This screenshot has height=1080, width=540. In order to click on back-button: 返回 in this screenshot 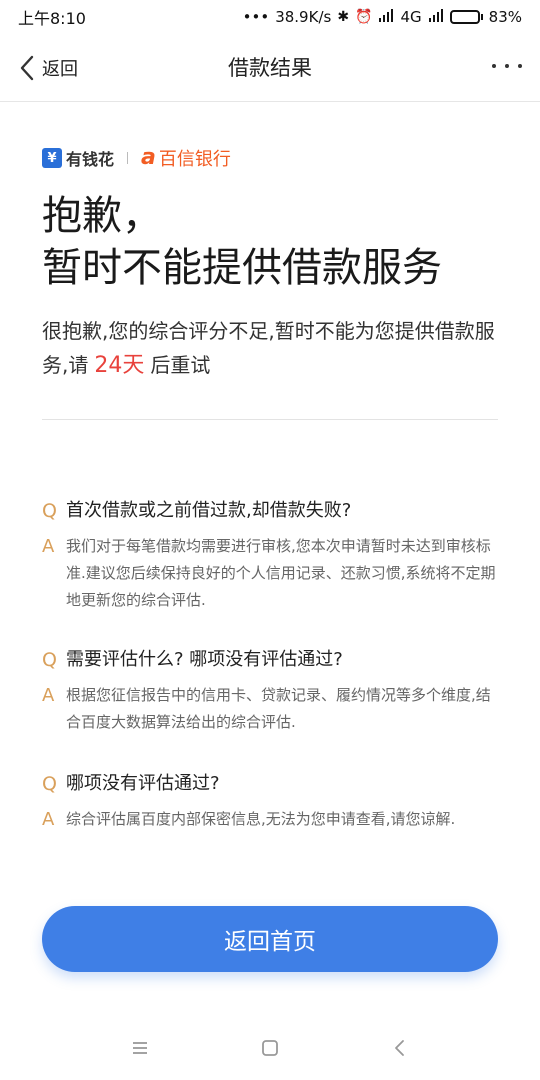, I will do `click(48, 68)`.